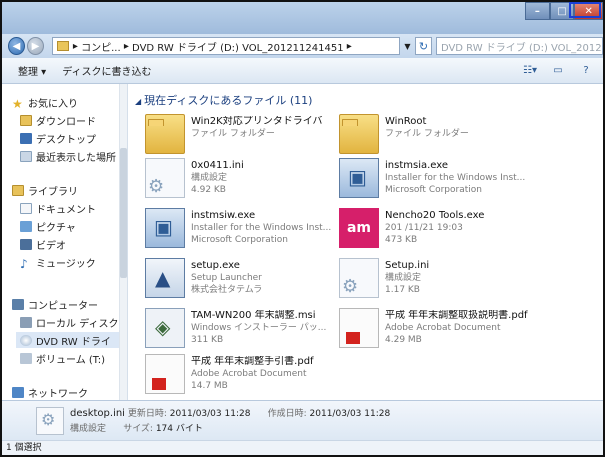  I want to click on sidebar-item-computer: コンピューター, so click(55, 304).